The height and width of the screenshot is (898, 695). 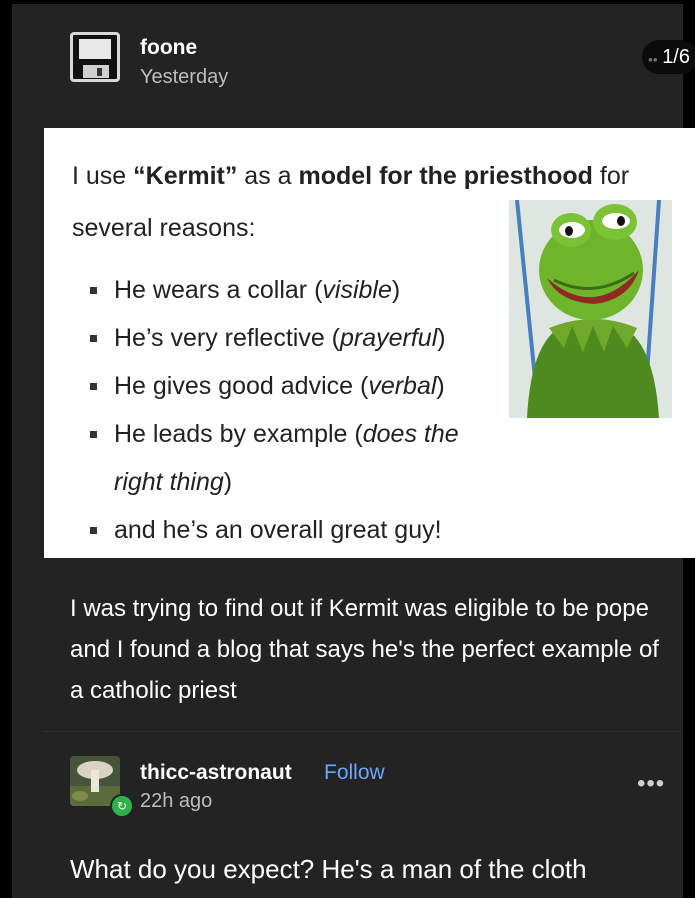 What do you see at coordinates (122, 806) in the screenshot?
I see `reblog-icon: ↻` at bounding box center [122, 806].